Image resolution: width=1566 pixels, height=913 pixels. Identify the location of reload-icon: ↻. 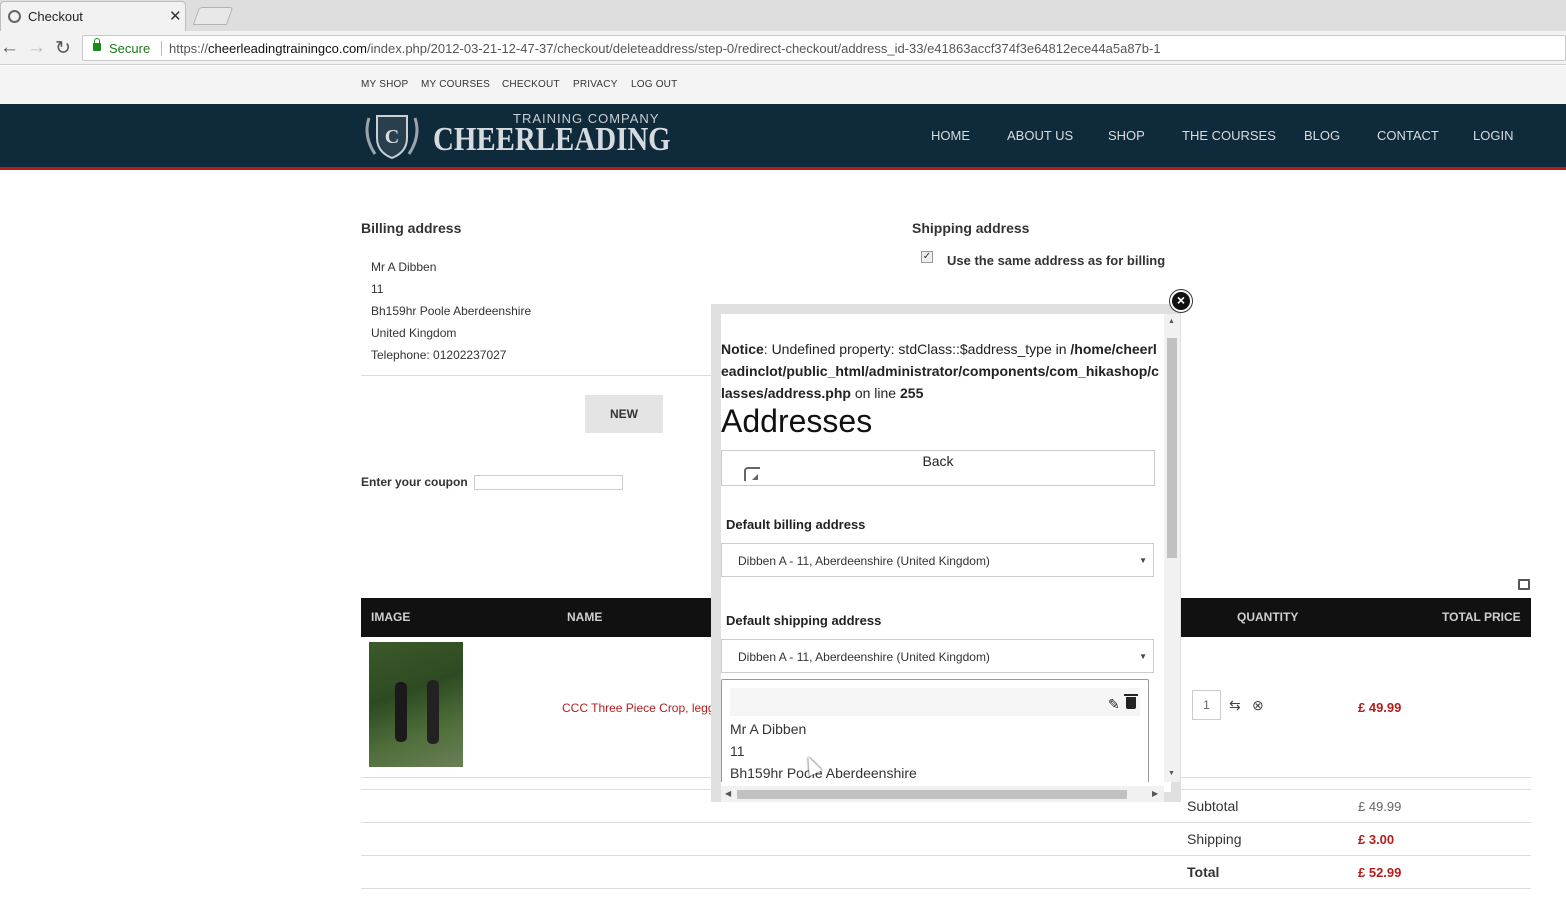
(63, 48).